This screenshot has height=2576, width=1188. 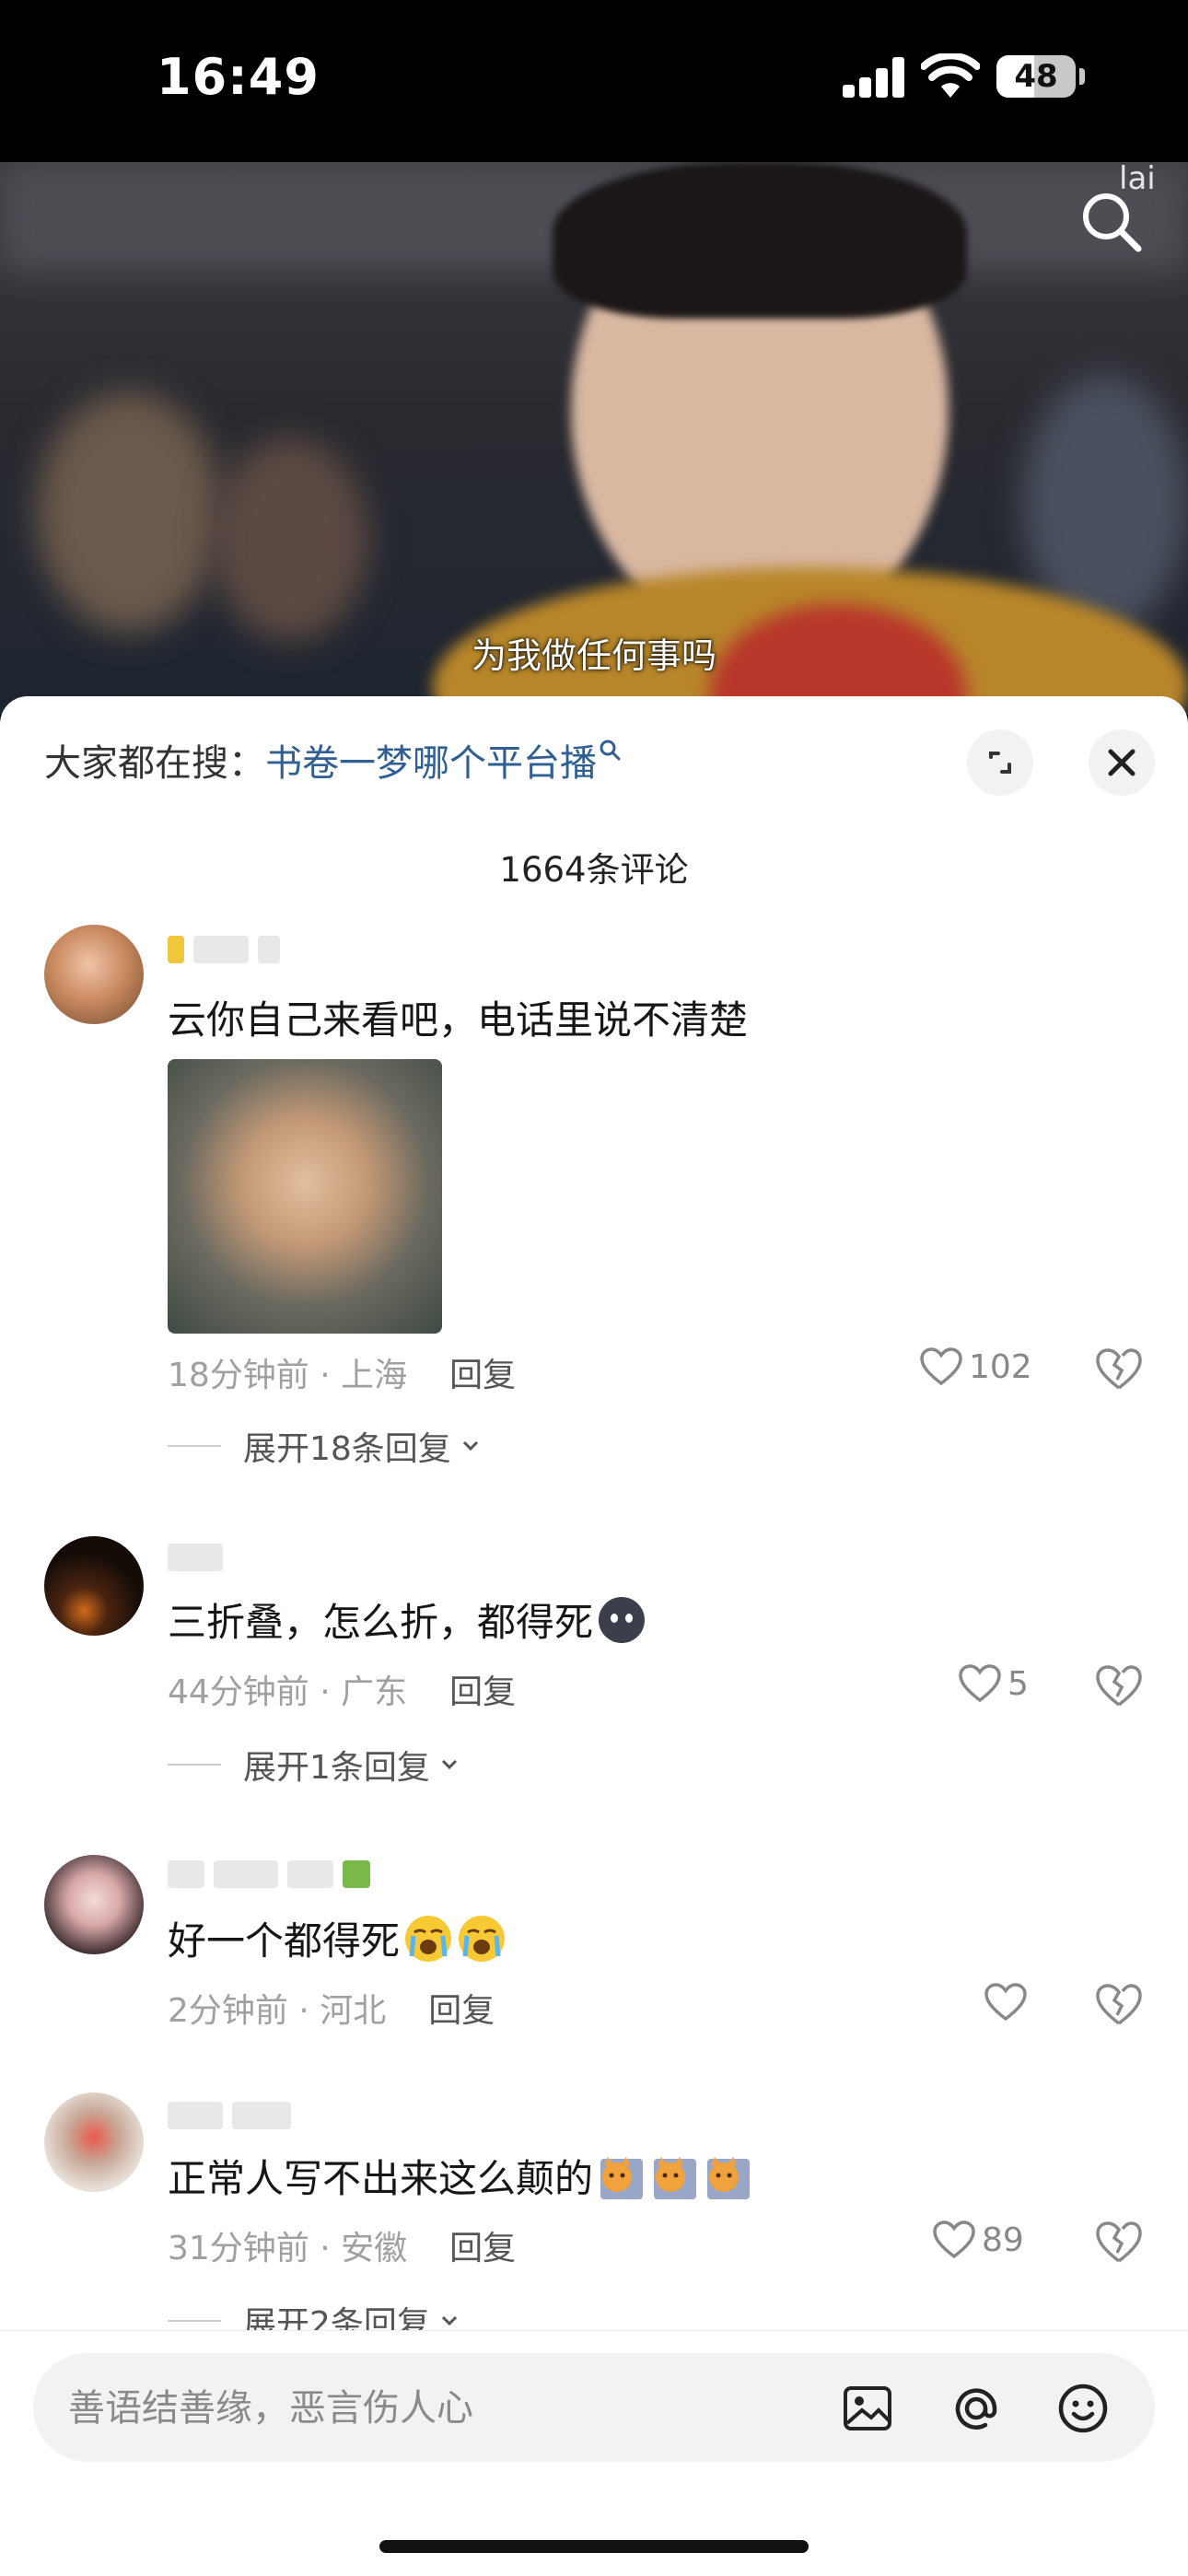 What do you see at coordinates (228, 2011) in the screenshot?
I see `comment-time: 2分钟前` at bounding box center [228, 2011].